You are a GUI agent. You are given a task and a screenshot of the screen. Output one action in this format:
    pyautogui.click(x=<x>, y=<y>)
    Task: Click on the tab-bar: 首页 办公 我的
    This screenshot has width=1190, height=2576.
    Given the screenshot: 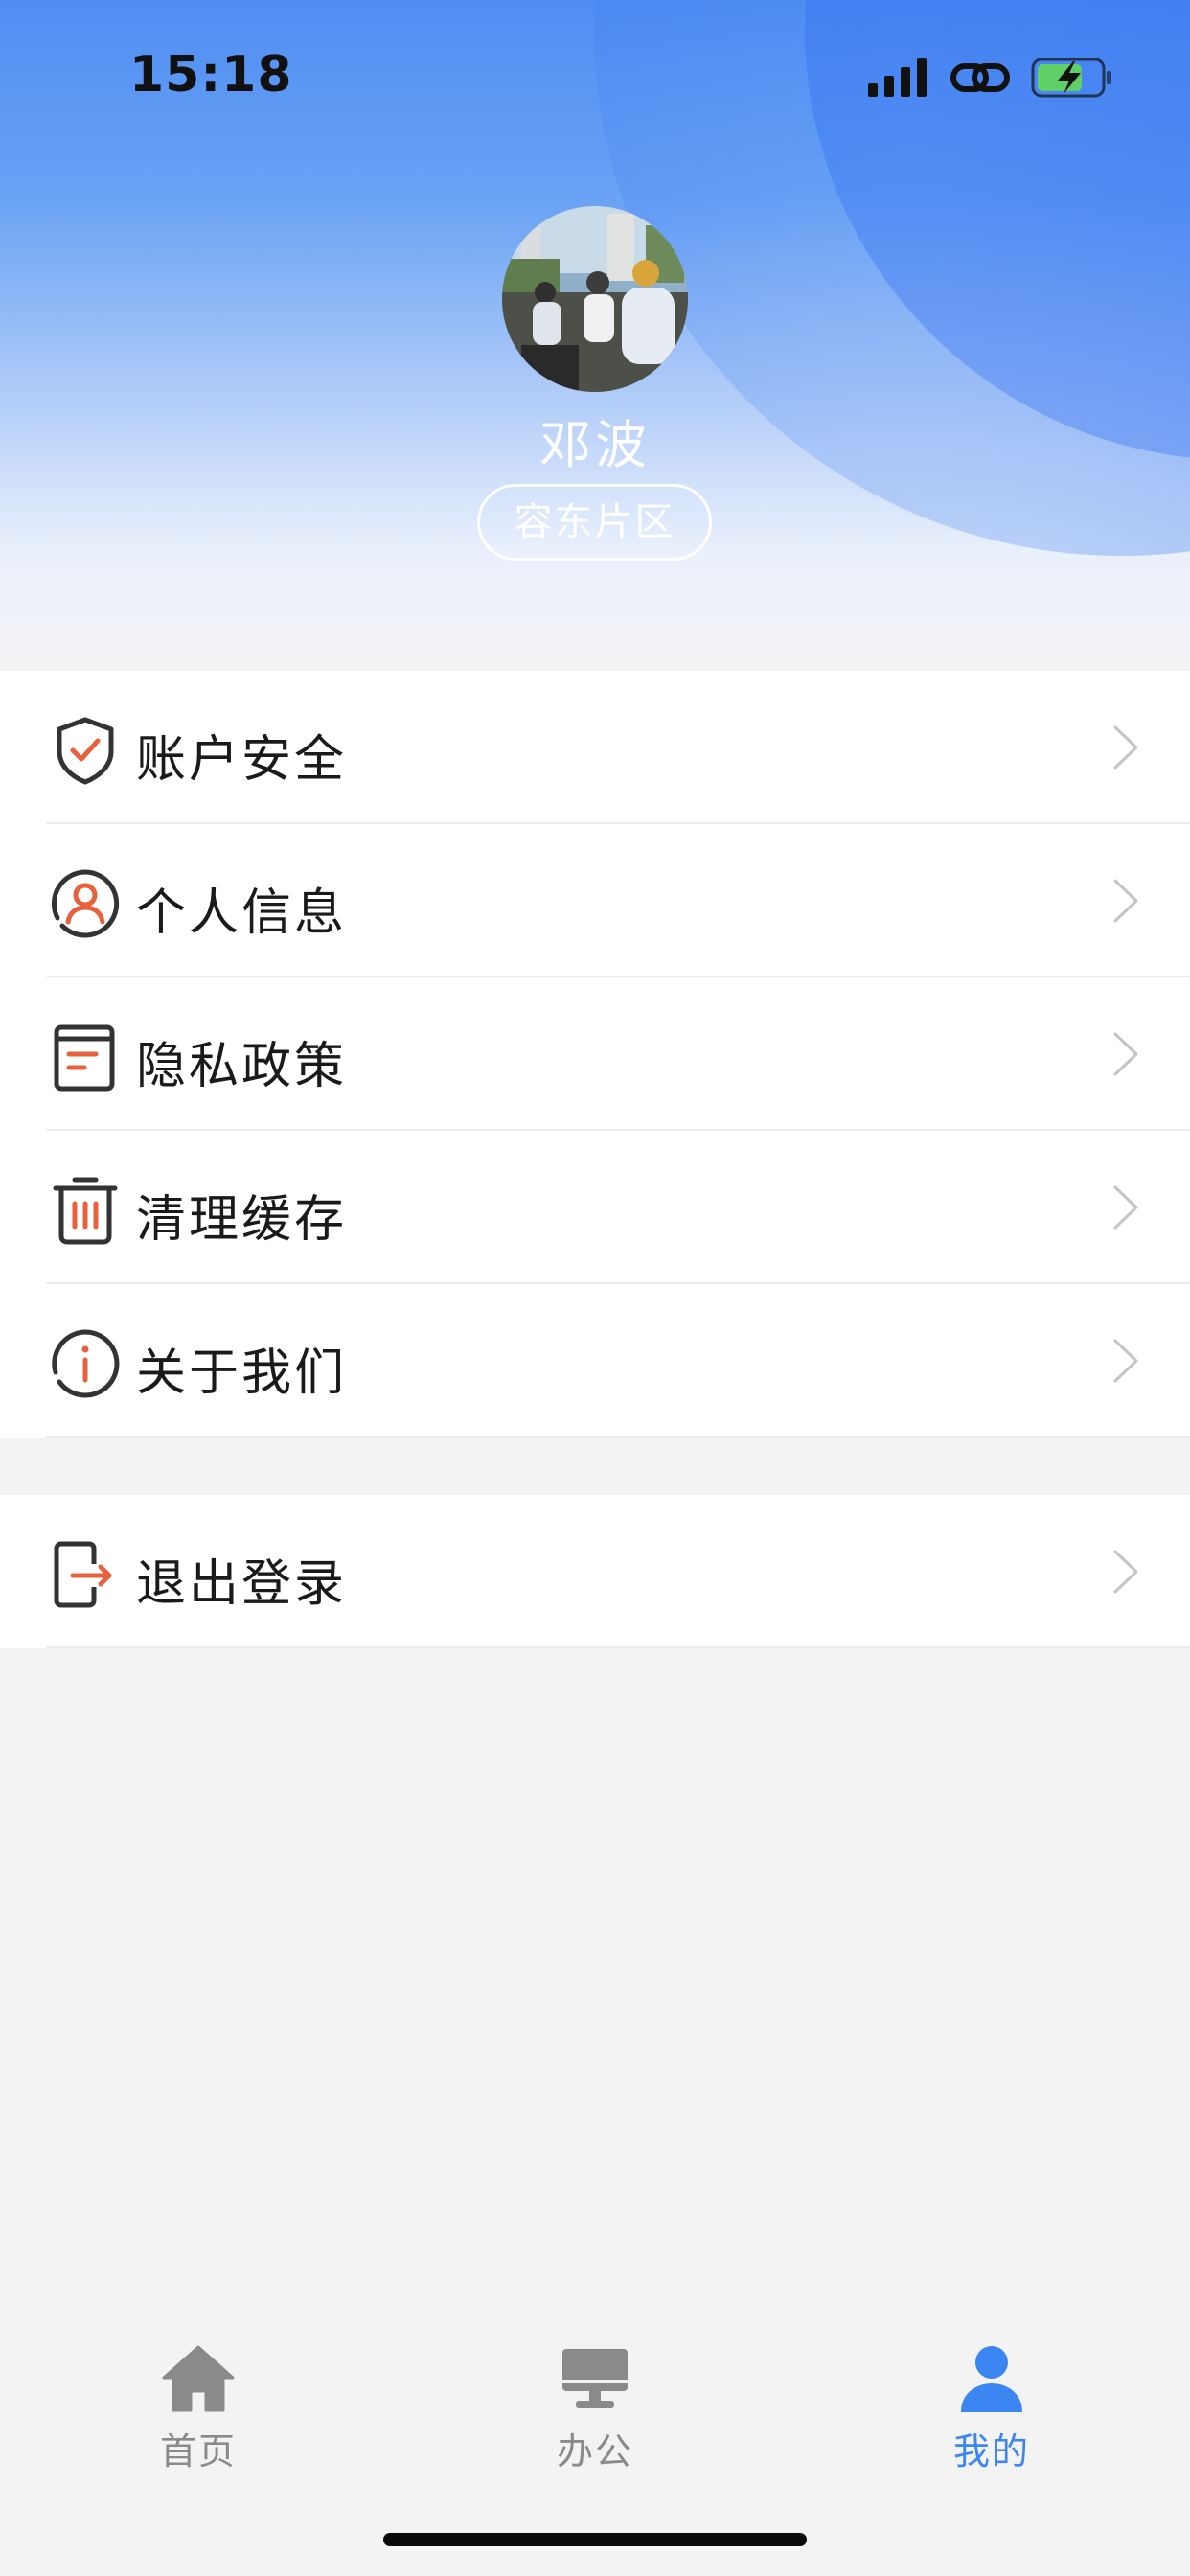 What is the action you would take?
    pyautogui.click(x=595, y=2410)
    